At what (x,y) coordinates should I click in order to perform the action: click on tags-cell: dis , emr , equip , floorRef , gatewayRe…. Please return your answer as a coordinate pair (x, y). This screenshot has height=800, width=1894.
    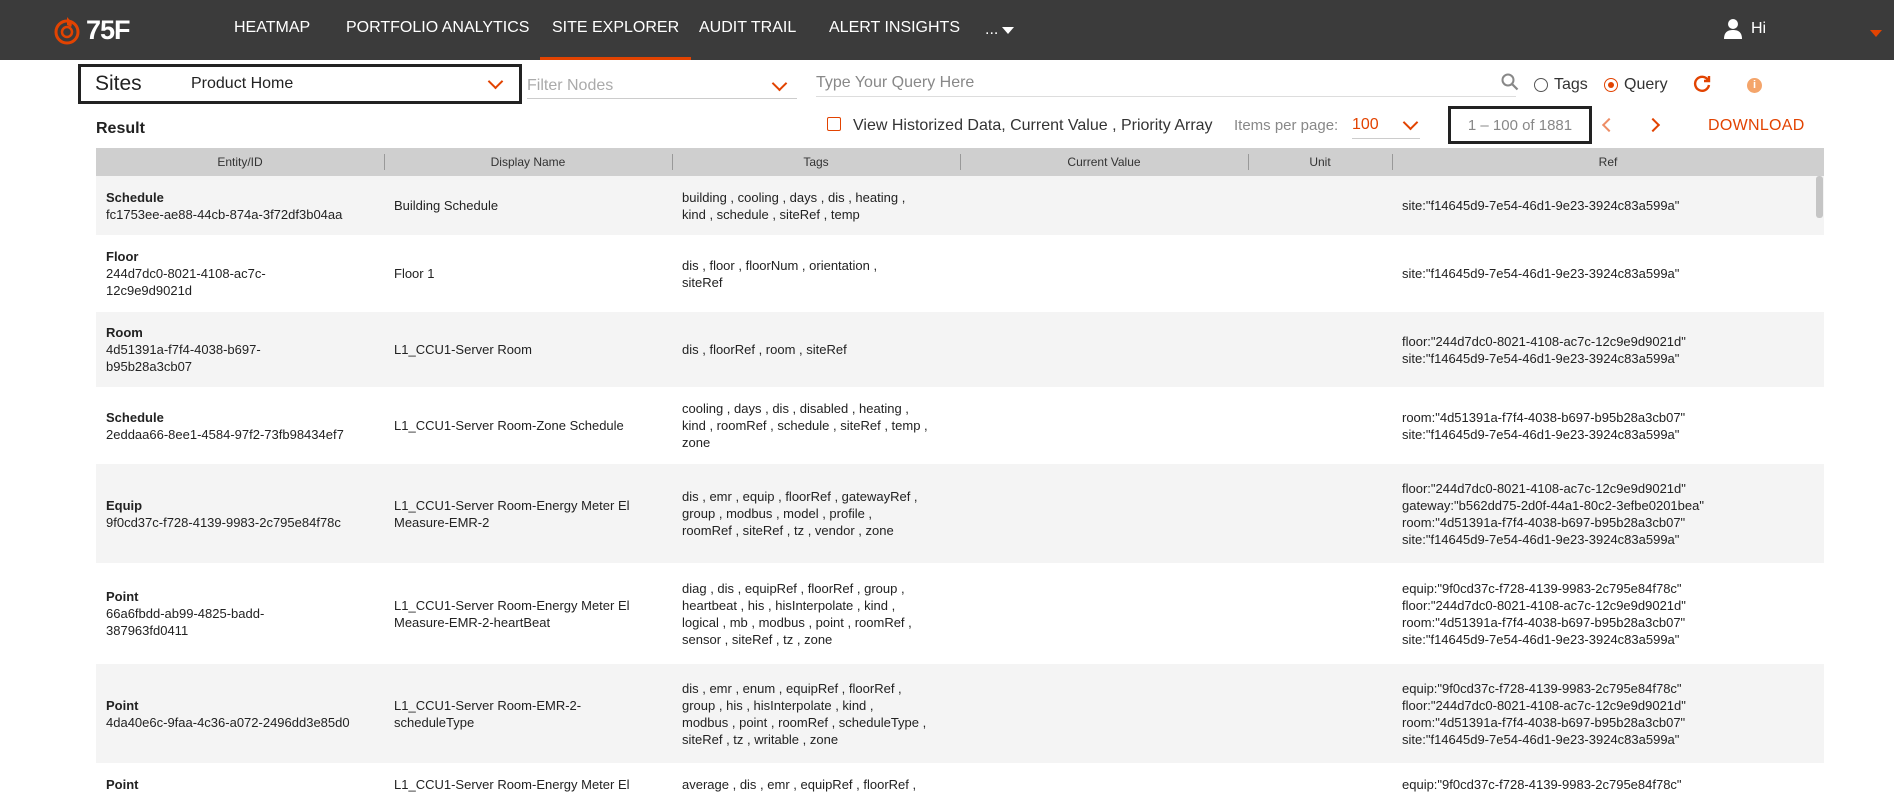
    Looking at the image, I should click on (800, 513).